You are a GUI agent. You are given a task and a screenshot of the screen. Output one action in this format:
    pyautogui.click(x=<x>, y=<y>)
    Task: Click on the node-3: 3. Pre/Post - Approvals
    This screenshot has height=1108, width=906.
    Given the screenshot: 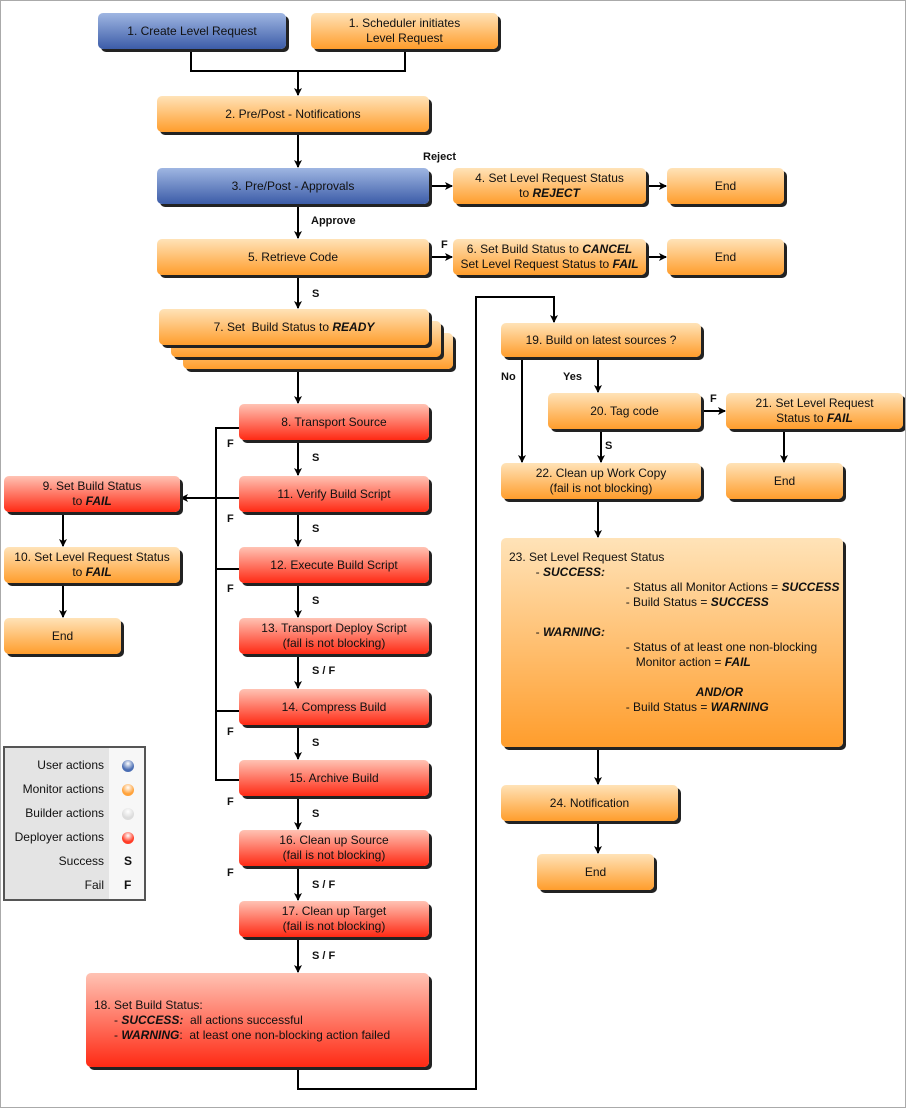 What is the action you would take?
    pyautogui.click(x=293, y=186)
    